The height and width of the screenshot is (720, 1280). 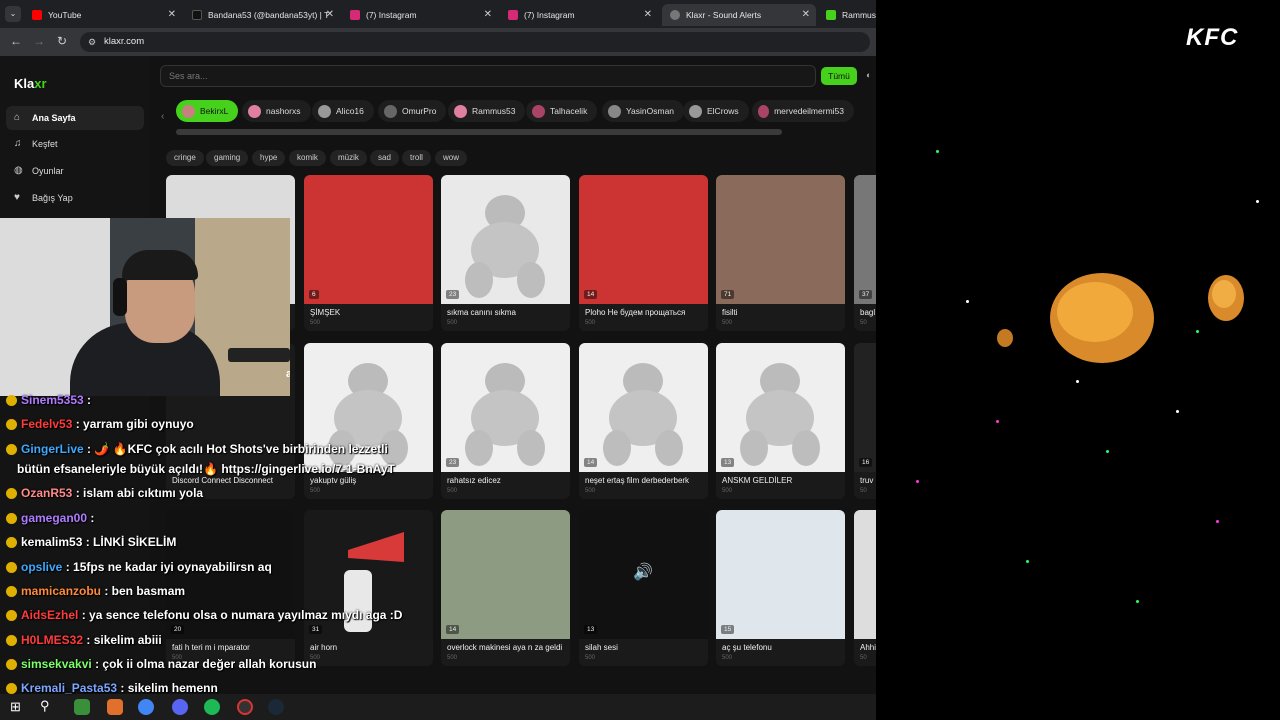 I want to click on streamer-chip: nashorxs, so click(x=276, y=111).